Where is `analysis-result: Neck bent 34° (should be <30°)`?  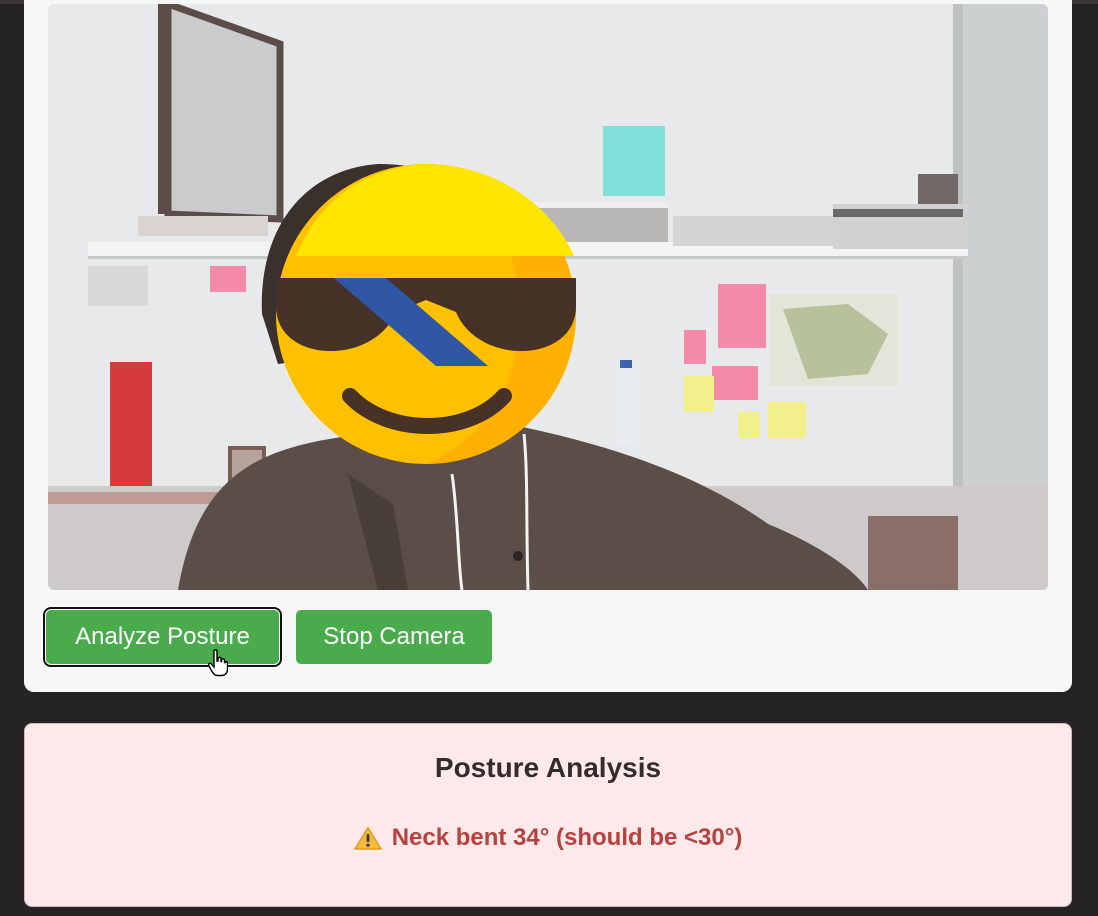
analysis-result: Neck bent 34° (should be <30°) is located at coordinates (548, 838).